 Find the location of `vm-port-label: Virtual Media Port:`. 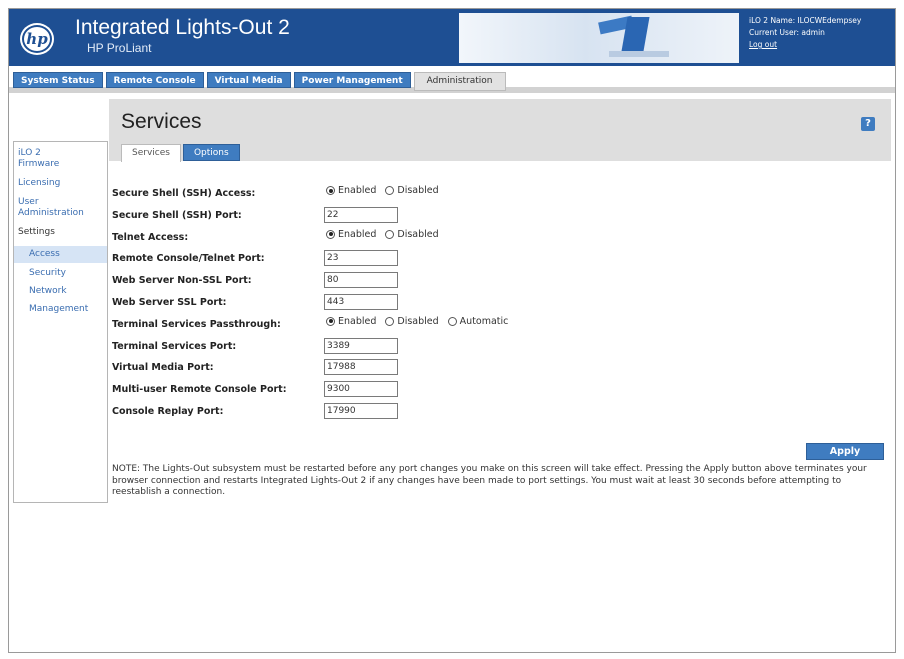

vm-port-label: Virtual Media Port: is located at coordinates (163, 368).